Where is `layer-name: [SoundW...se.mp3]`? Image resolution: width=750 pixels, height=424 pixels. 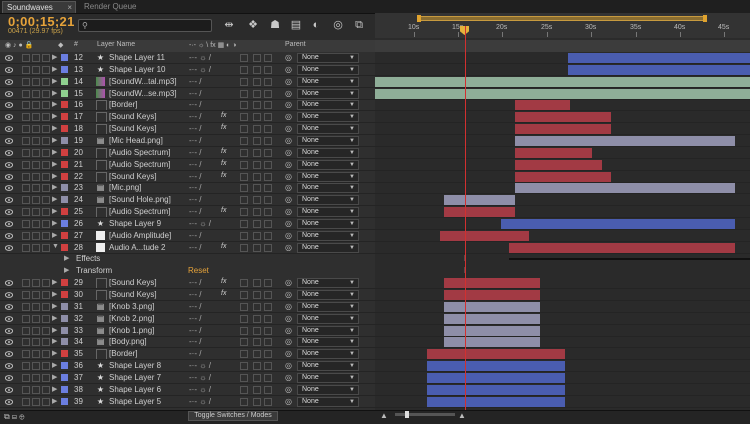
layer-name: [SoundW...se.mp3] is located at coordinates (143, 93).